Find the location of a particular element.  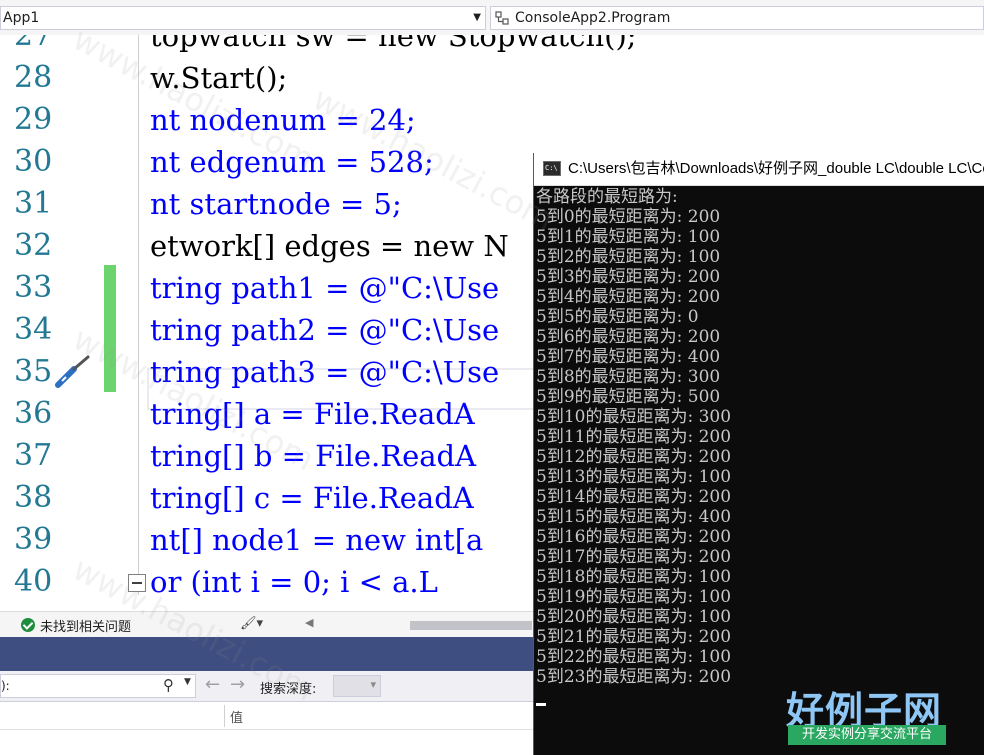

console-line: 5到3的最短距离为: 200 is located at coordinates (628, 277).